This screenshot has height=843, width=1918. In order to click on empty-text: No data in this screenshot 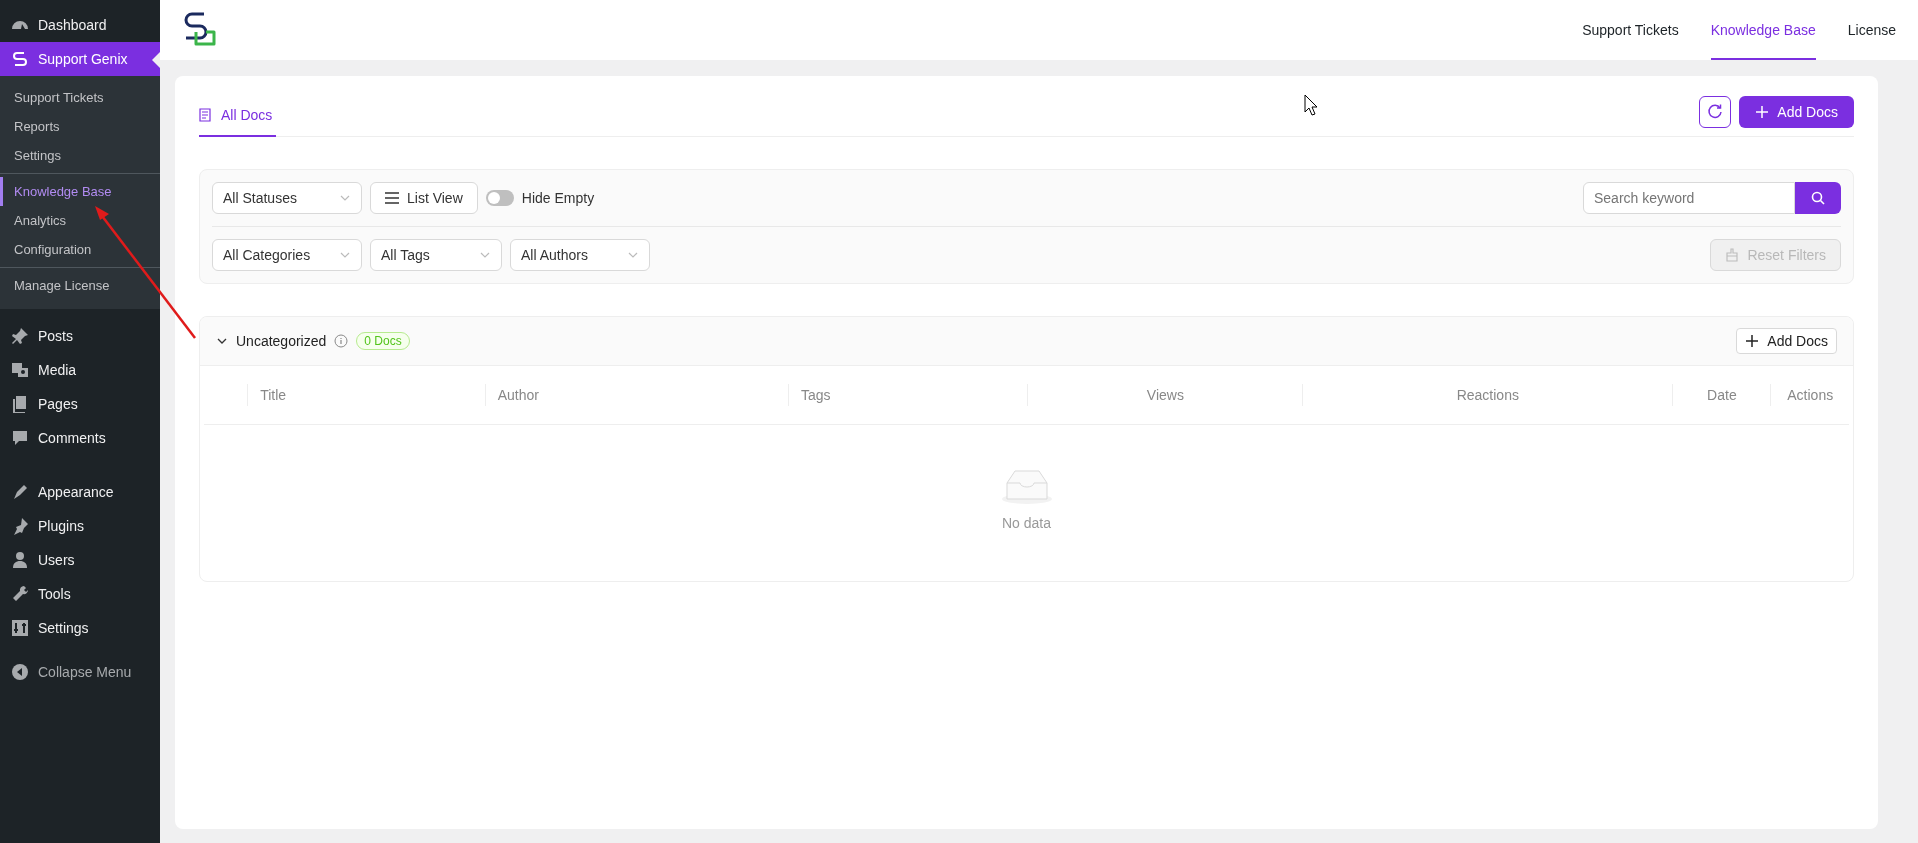, I will do `click(1026, 523)`.